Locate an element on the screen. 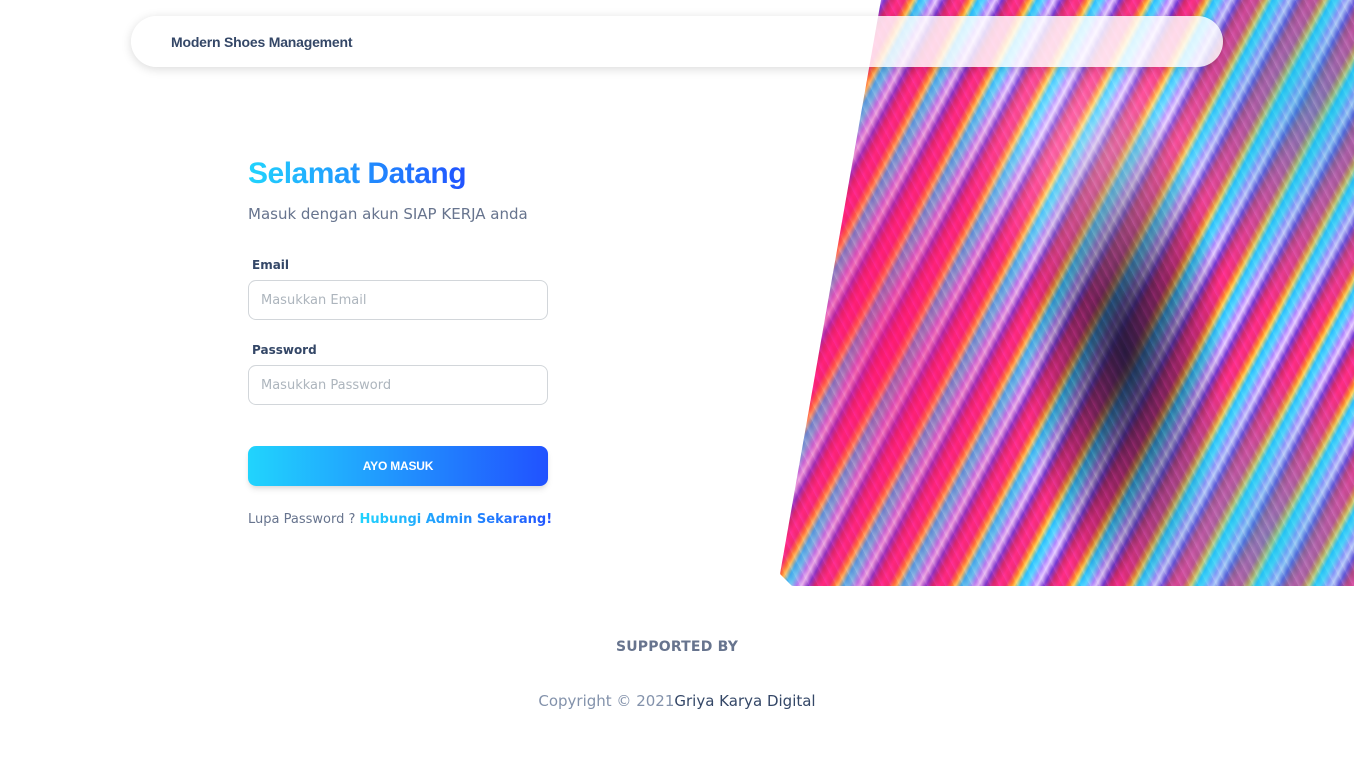 This screenshot has width=1354, height=762. brand-link: Modern Shoes Management is located at coordinates (262, 42).